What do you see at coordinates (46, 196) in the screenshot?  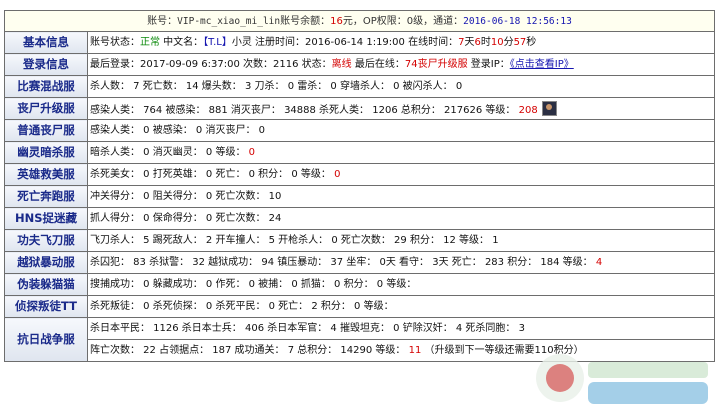 I see `label-deathrun-server: 死亡奔跑服` at bounding box center [46, 196].